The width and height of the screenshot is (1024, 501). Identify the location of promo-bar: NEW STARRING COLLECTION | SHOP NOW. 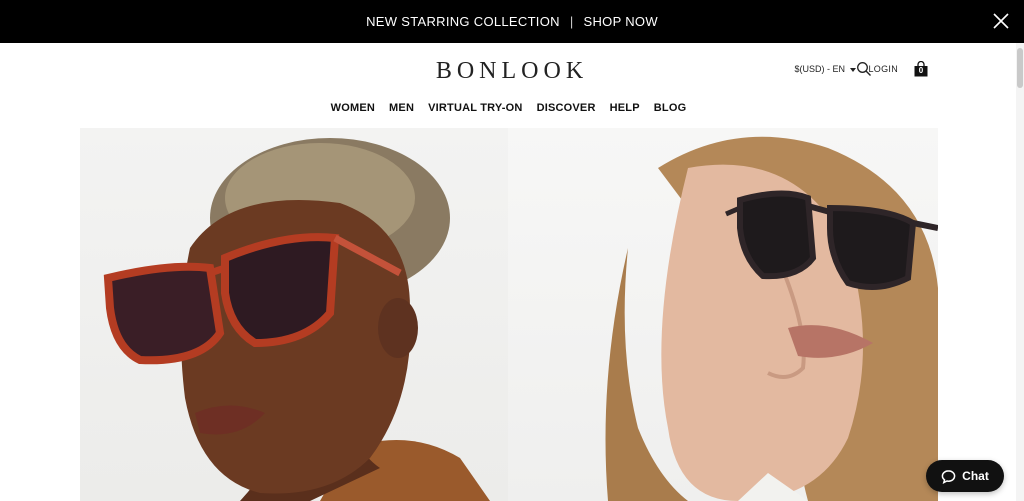
(512, 21).